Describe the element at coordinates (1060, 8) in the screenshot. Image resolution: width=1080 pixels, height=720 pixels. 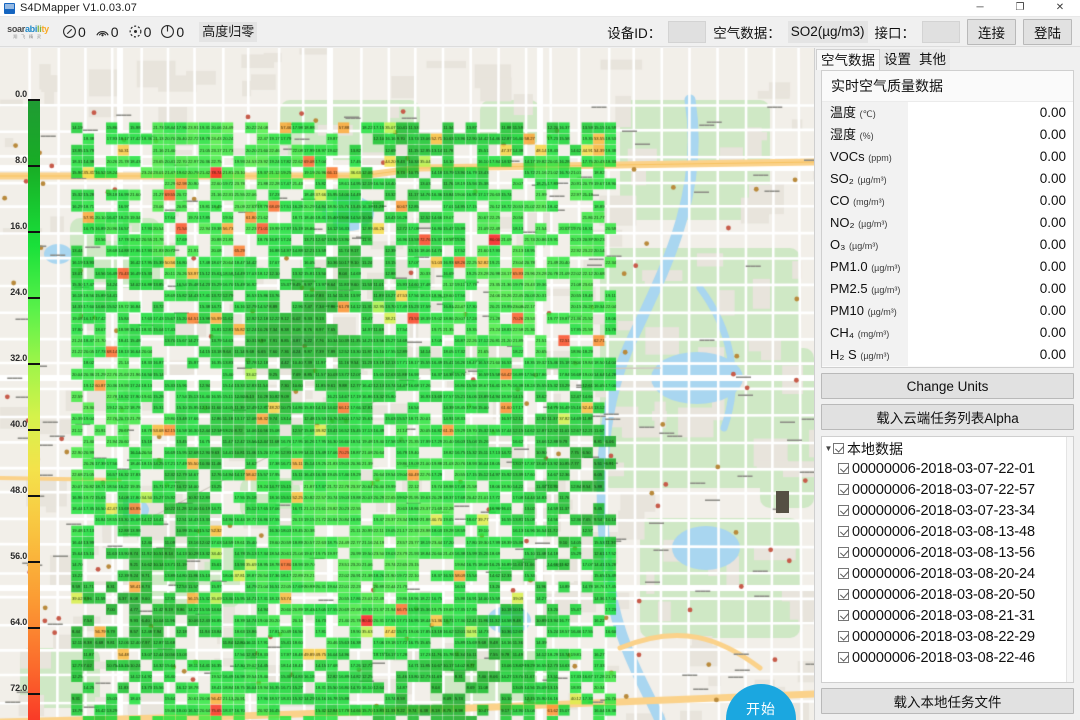
I see `close-icon: ✕` at that location.